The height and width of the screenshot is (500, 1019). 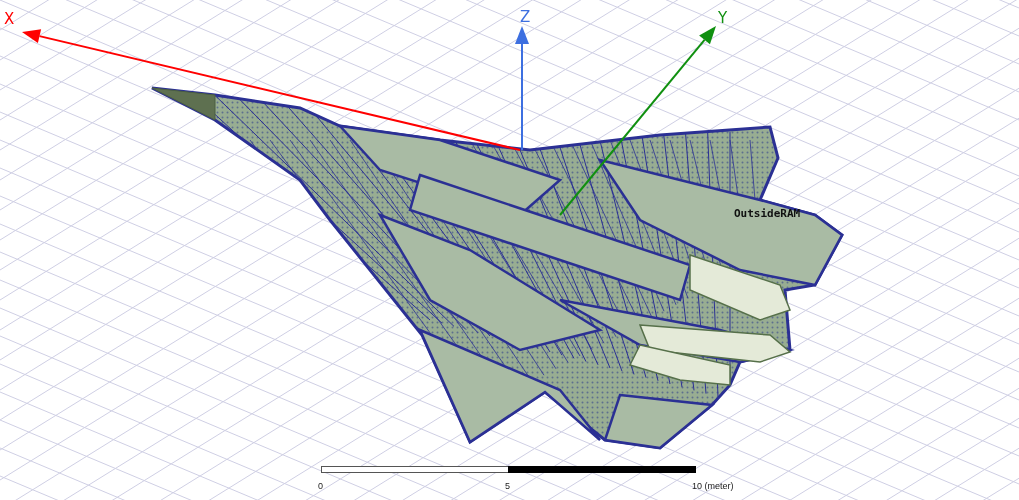 I want to click on scale-tick-label: 10 (meter), so click(x=713, y=486).